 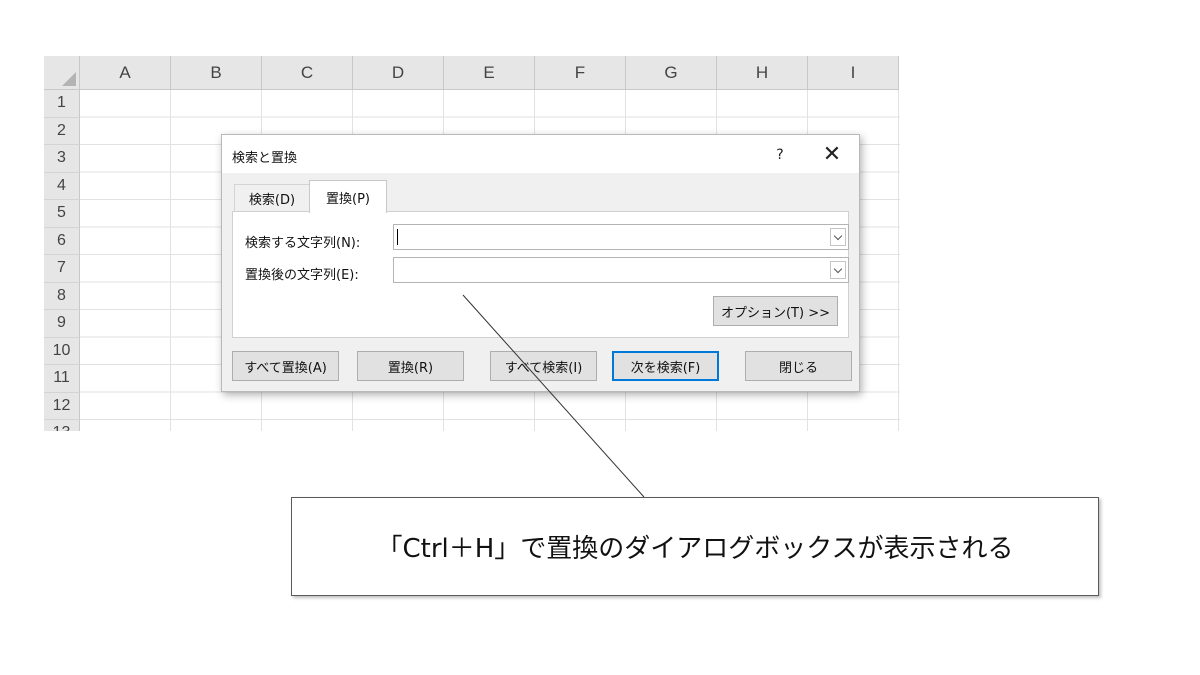 What do you see at coordinates (125, 73) in the screenshot?
I see `column-header-a: A` at bounding box center [125, 73].